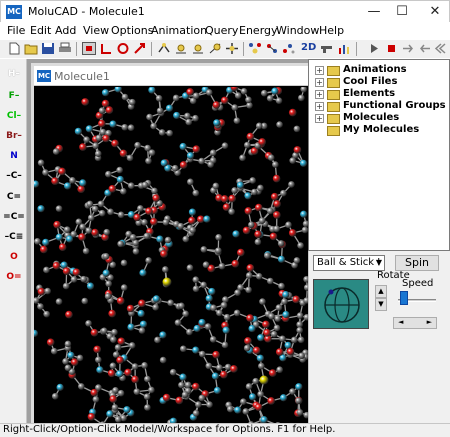 The height and width of the screenshot is (437, 450). I want to click on select-tool-icon, so click(89, 48).